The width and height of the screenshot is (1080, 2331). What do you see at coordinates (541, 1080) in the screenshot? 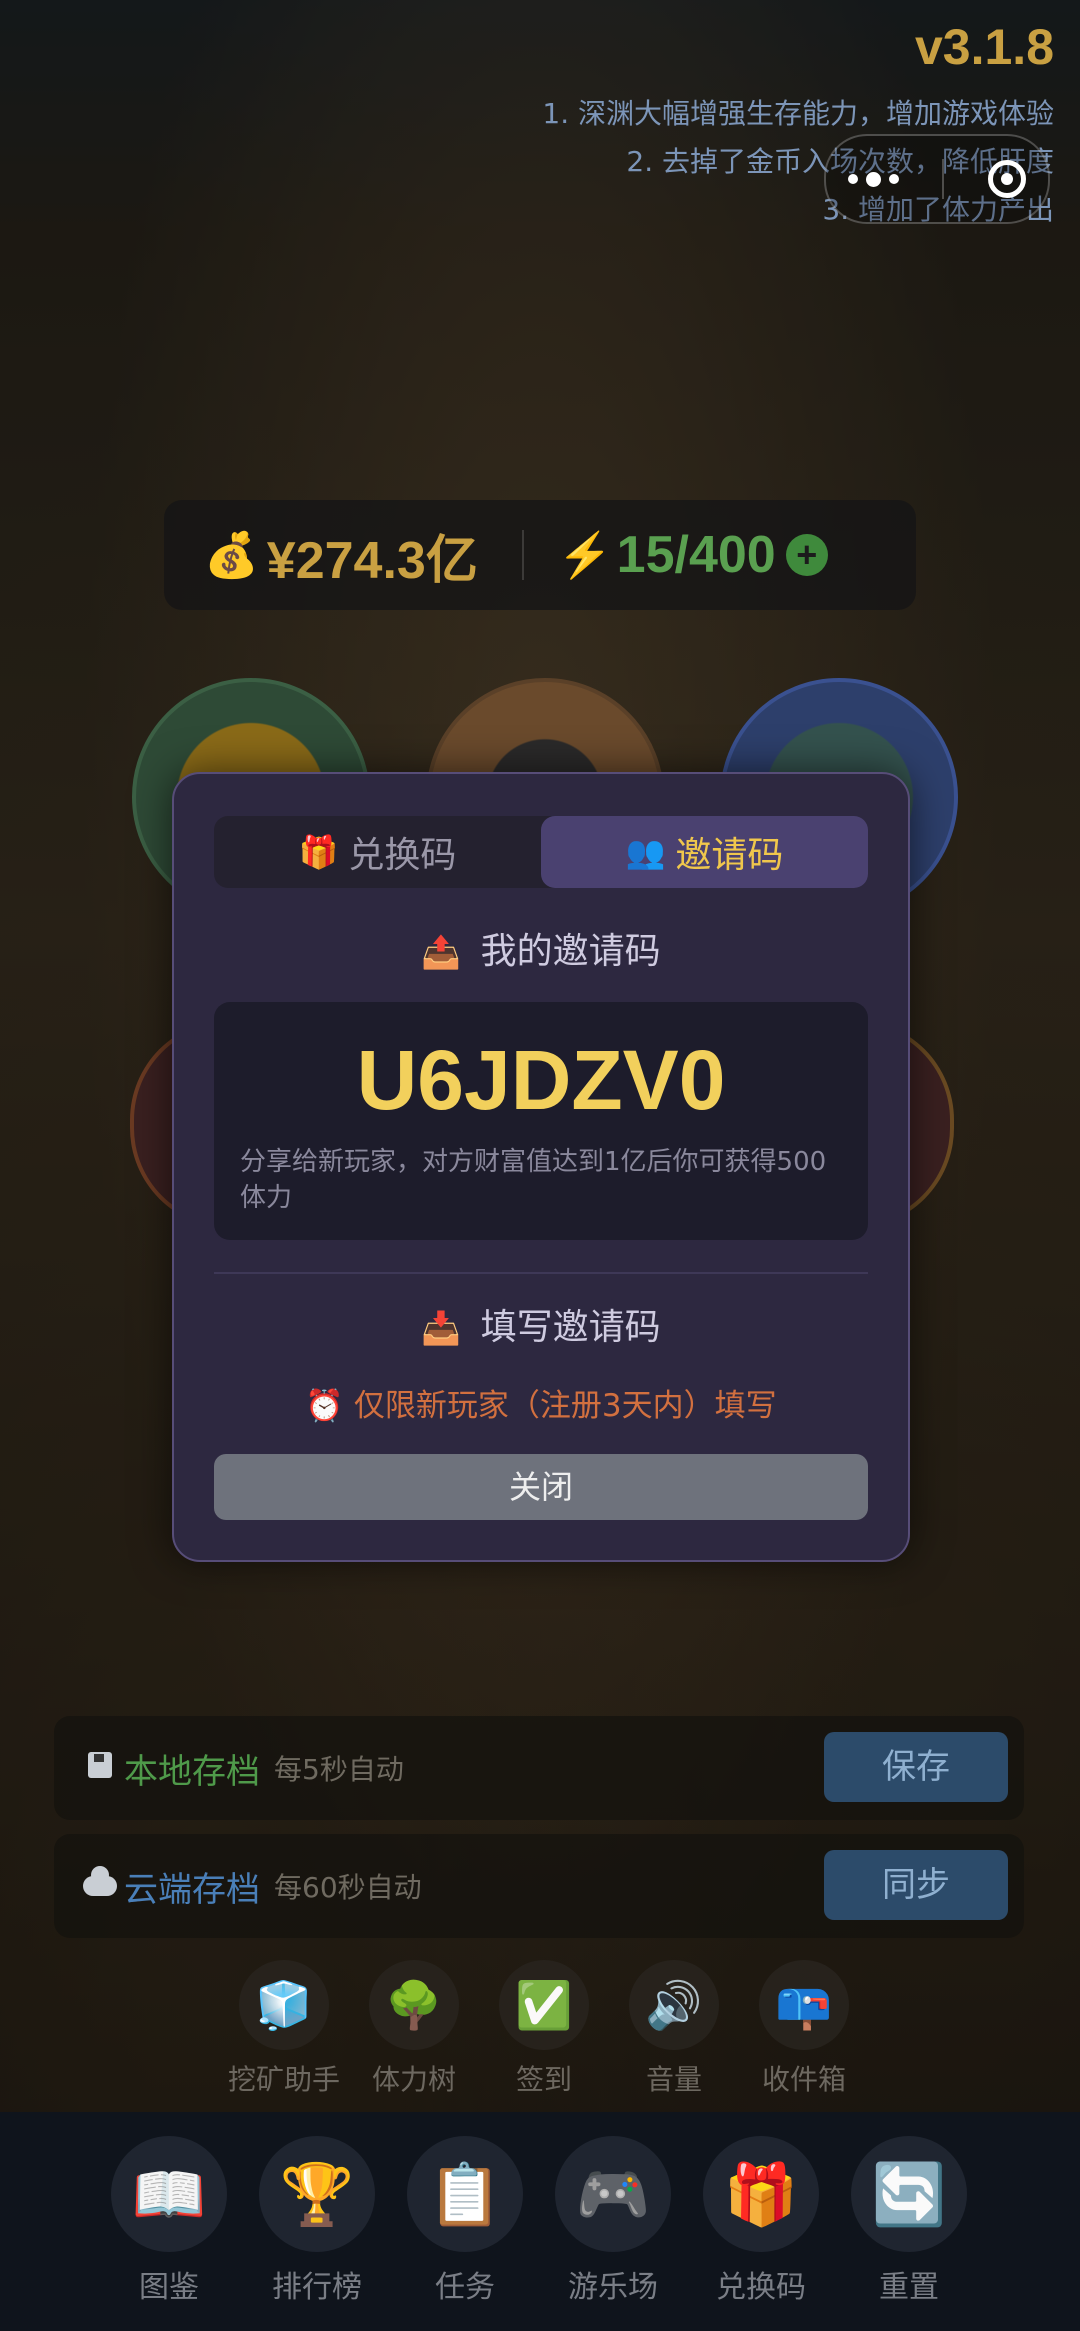
I see `invite-code-value: U6JDZV0` at bounding box center [541, 1080].